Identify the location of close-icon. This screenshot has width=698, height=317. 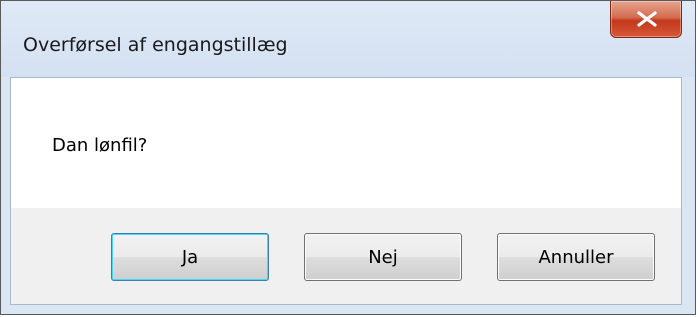
(647, 19).